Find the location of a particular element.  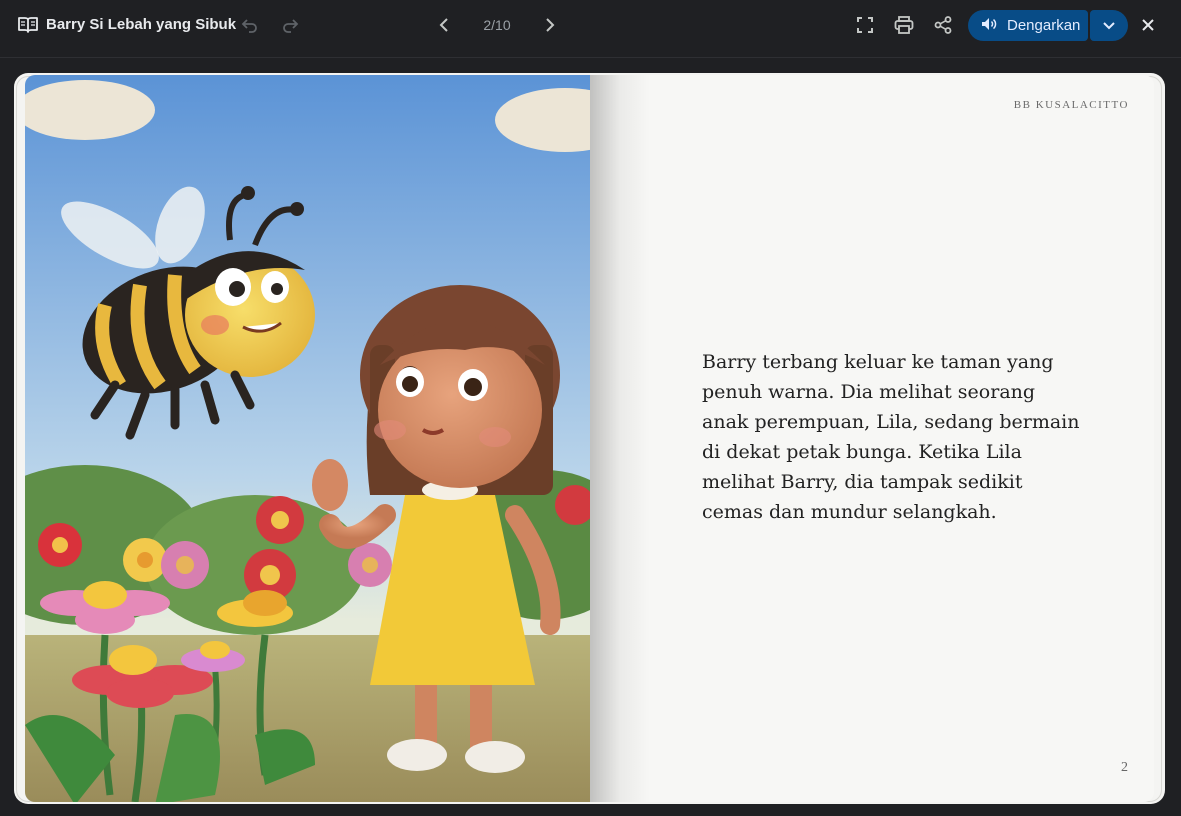

share-icon is located at coordinates (943, 25).